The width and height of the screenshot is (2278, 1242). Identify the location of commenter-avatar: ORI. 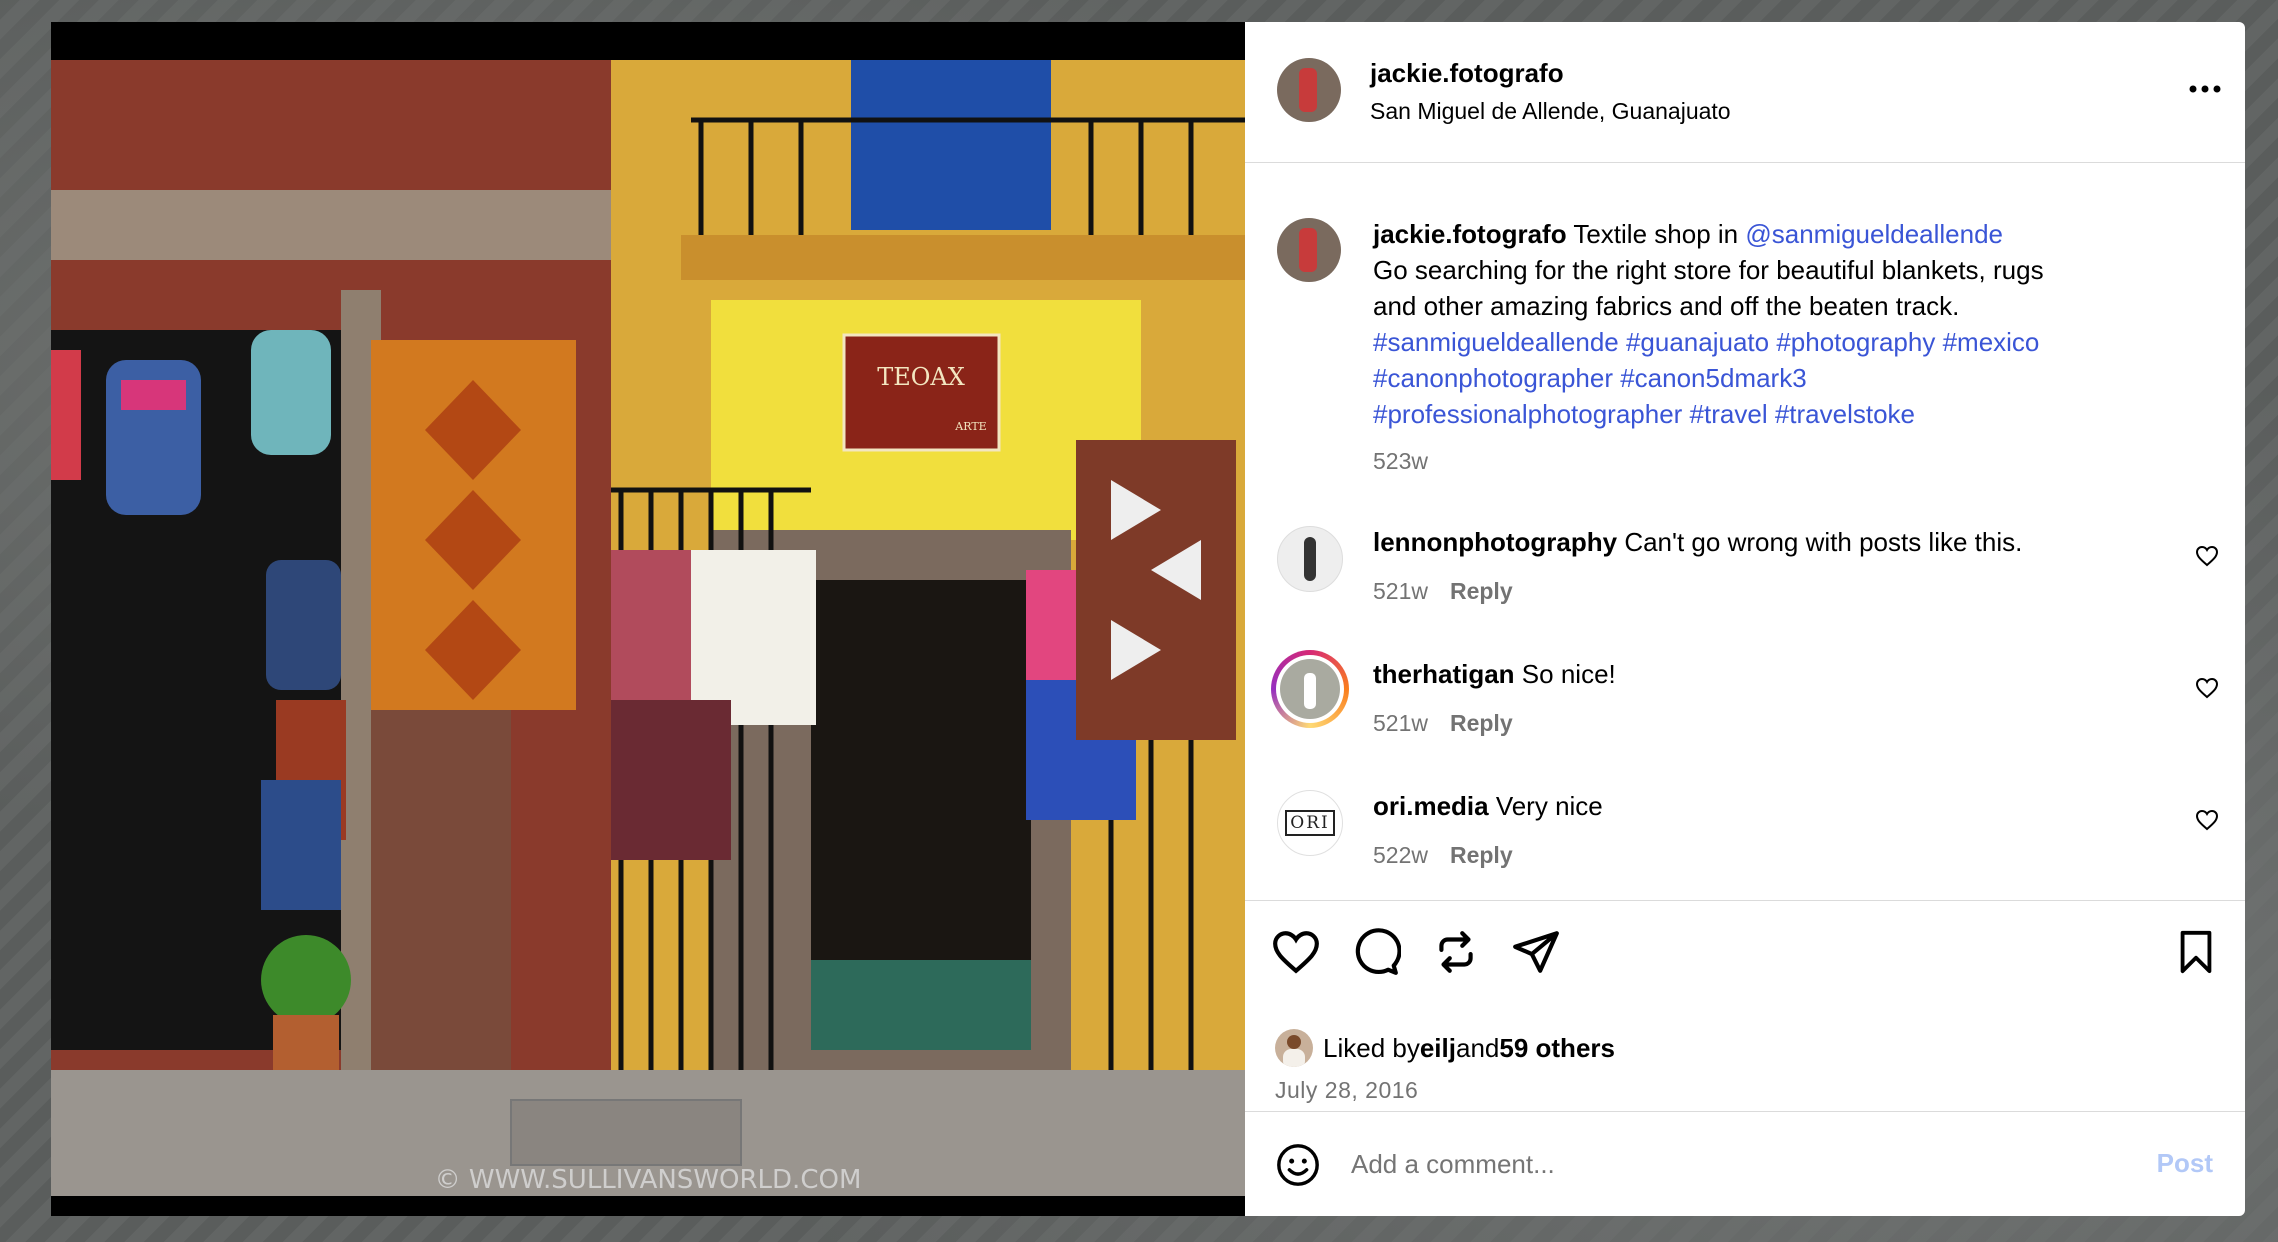
(1310, 823).